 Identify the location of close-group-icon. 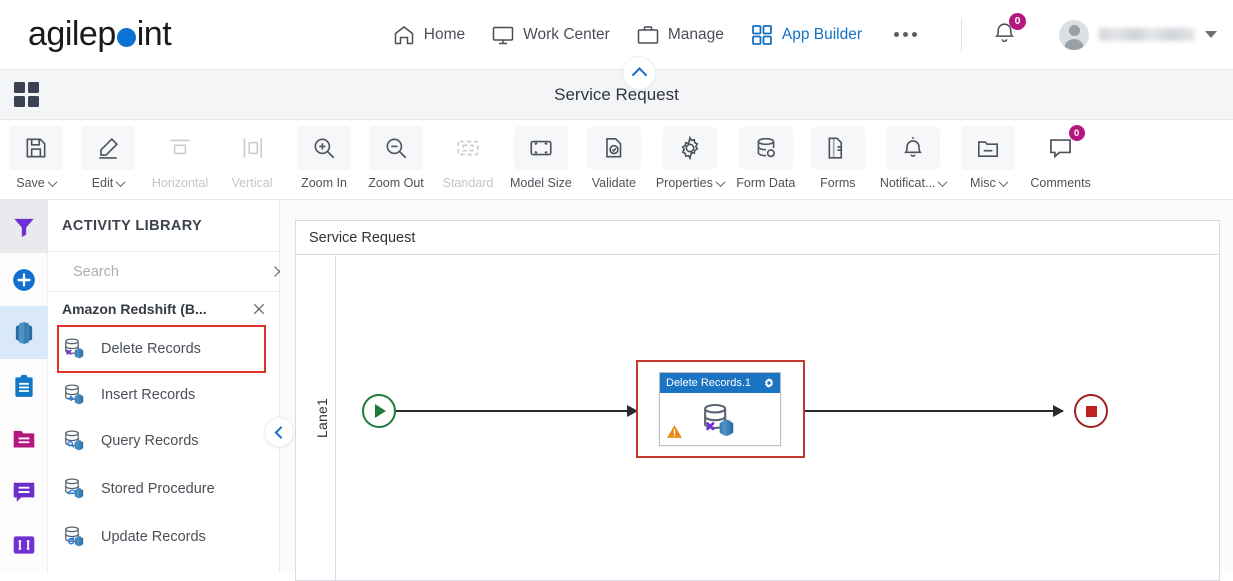
(259, 309).